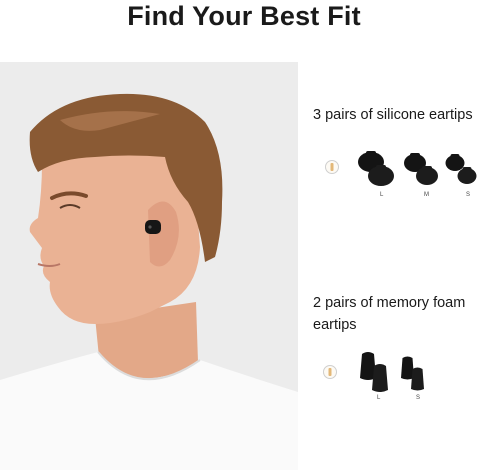 The width and height of the screenshot is (488, 470). What do you see at coordinates (403, 174) in the screenshot?
I see `silicone-eartips-group: L M S` at bounding box center [403, 174].